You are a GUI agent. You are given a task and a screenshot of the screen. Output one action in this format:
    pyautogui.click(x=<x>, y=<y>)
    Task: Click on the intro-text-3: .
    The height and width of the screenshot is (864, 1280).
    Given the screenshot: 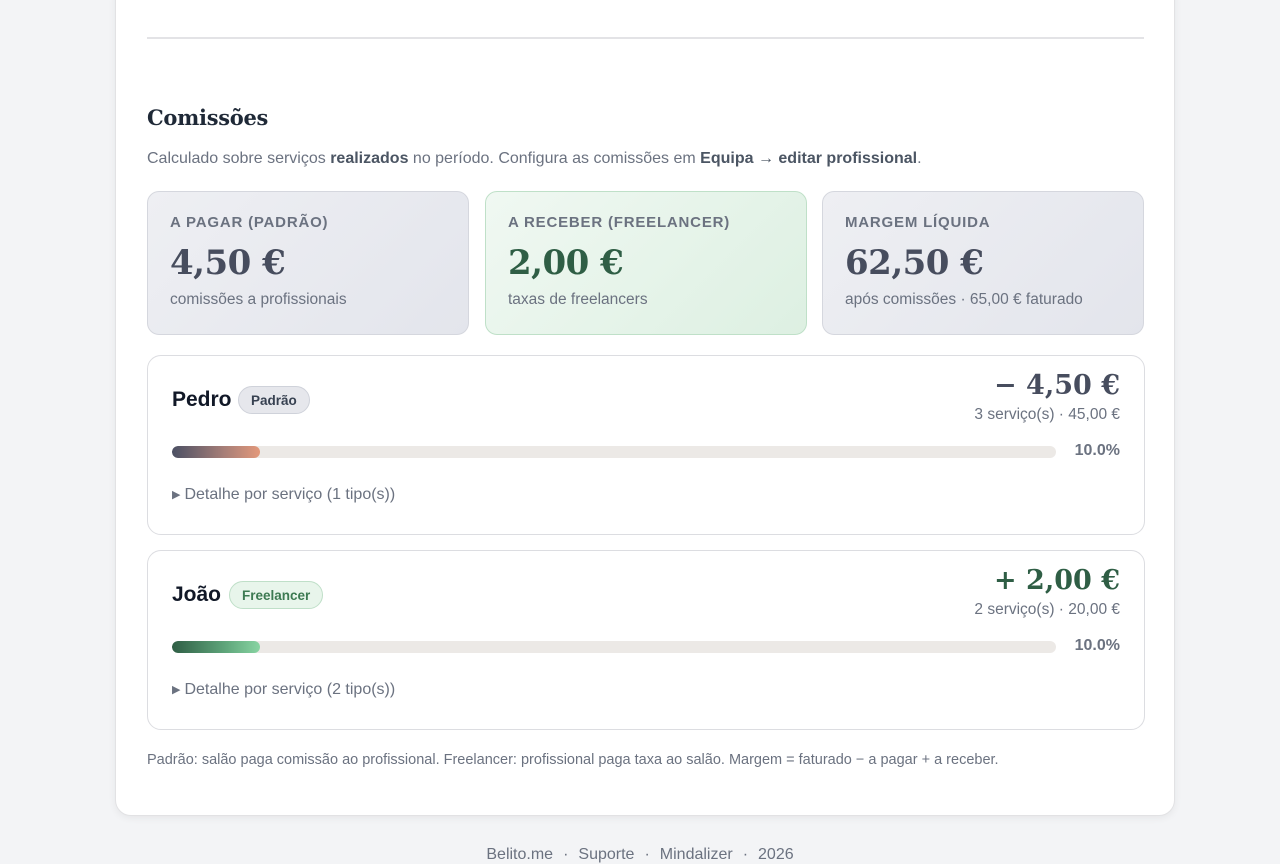 What is the action you would take?
    pyautogui.click(x=919, y=158)
    